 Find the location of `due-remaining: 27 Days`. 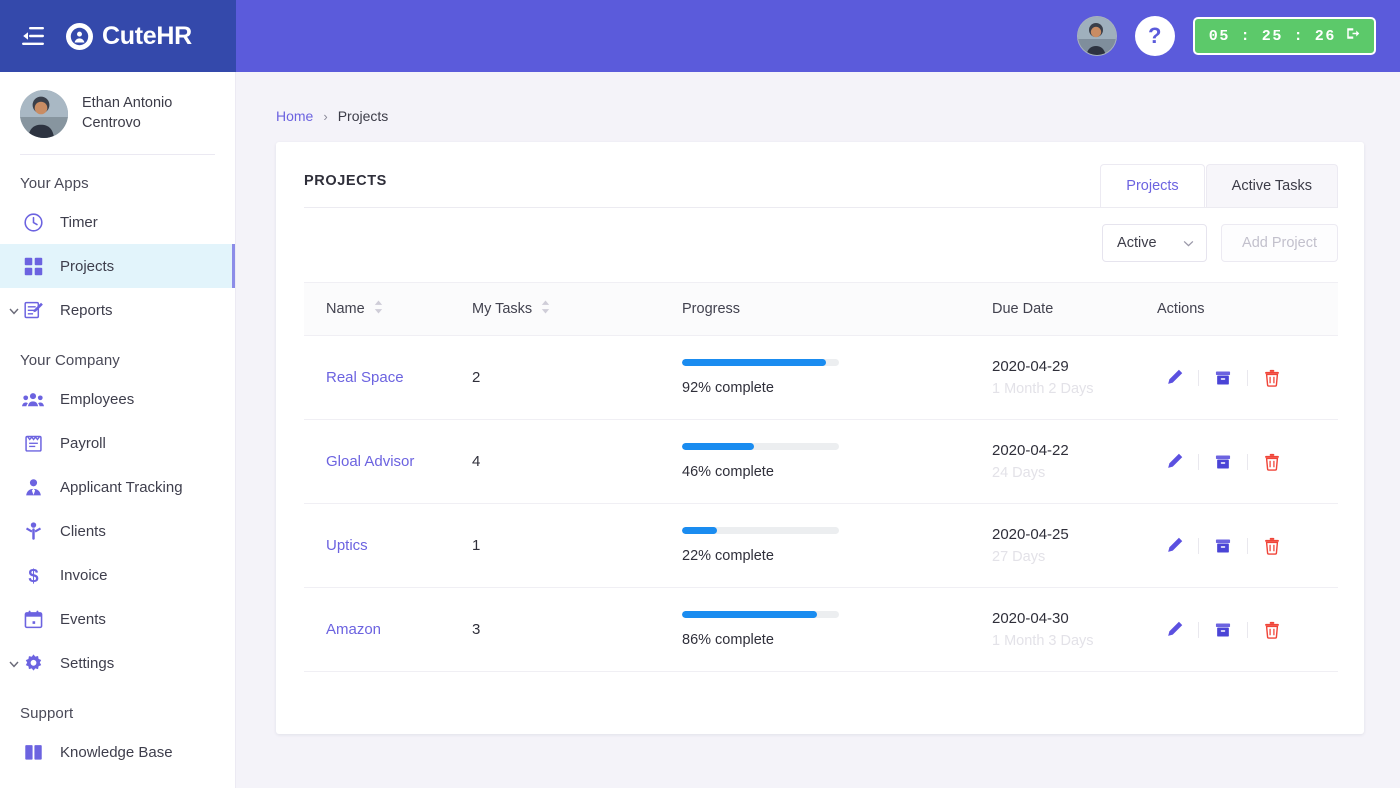

due-remaining: 27 Days is located at coordinates (1019, 557).